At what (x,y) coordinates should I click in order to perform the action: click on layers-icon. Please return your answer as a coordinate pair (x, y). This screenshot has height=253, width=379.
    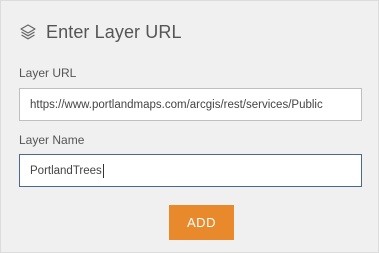
    Looking at the image, I should click on (28, 32).